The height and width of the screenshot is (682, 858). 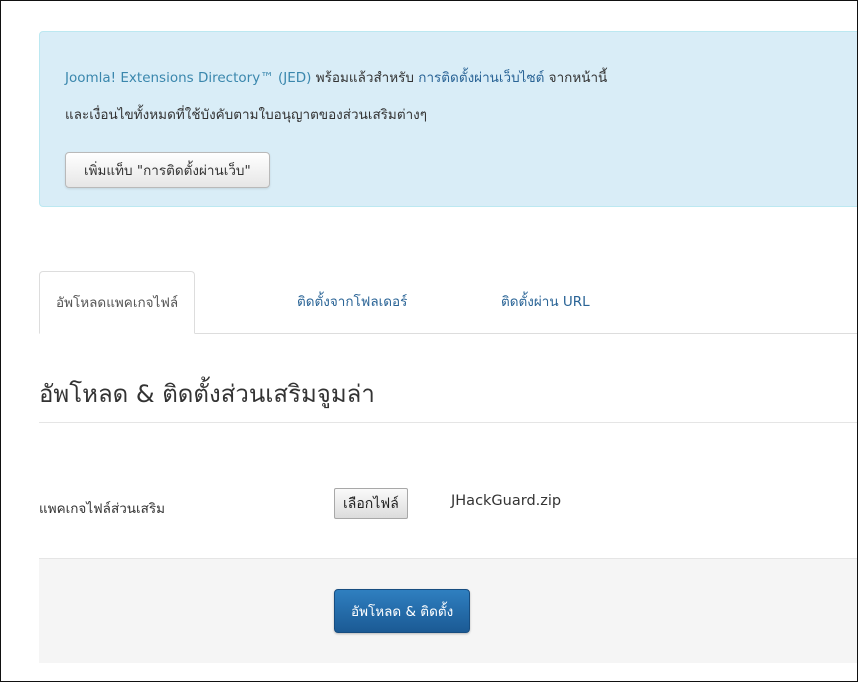 What do you see at coordinates (576, 78) in the screenshot?
I see `jed-from-page-text: จากหน้านี้` at bounding box center [576, 78].